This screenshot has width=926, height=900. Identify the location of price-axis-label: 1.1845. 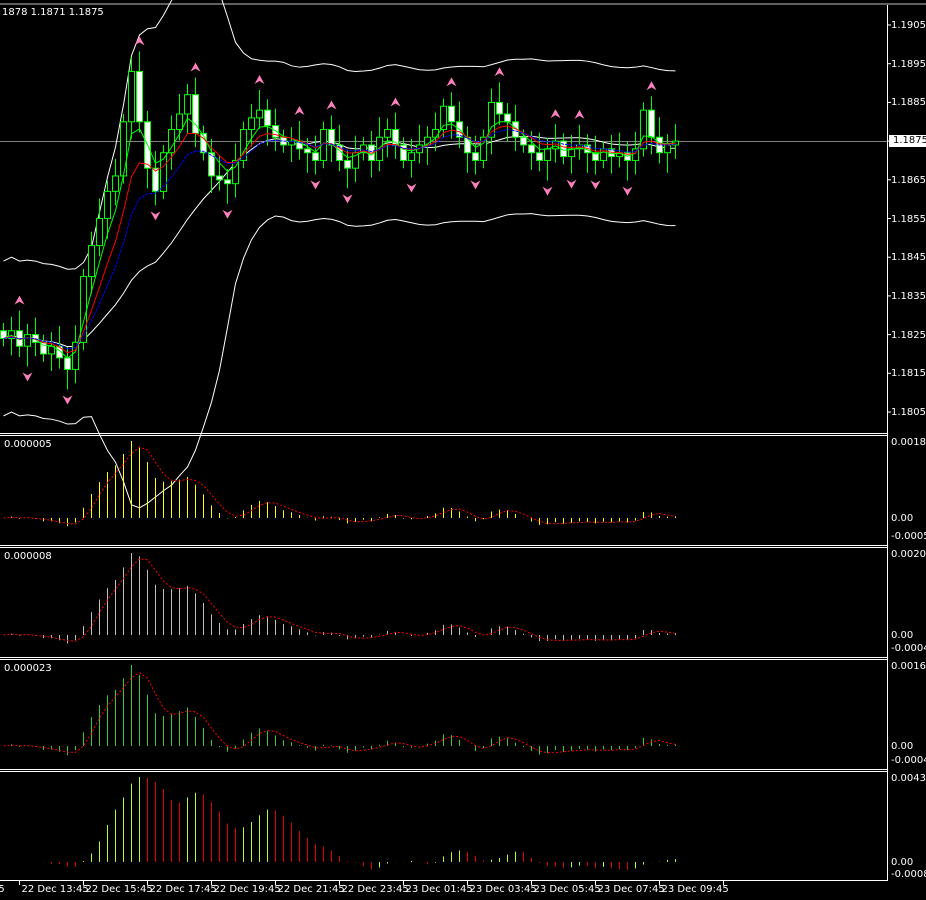
(908, 258).